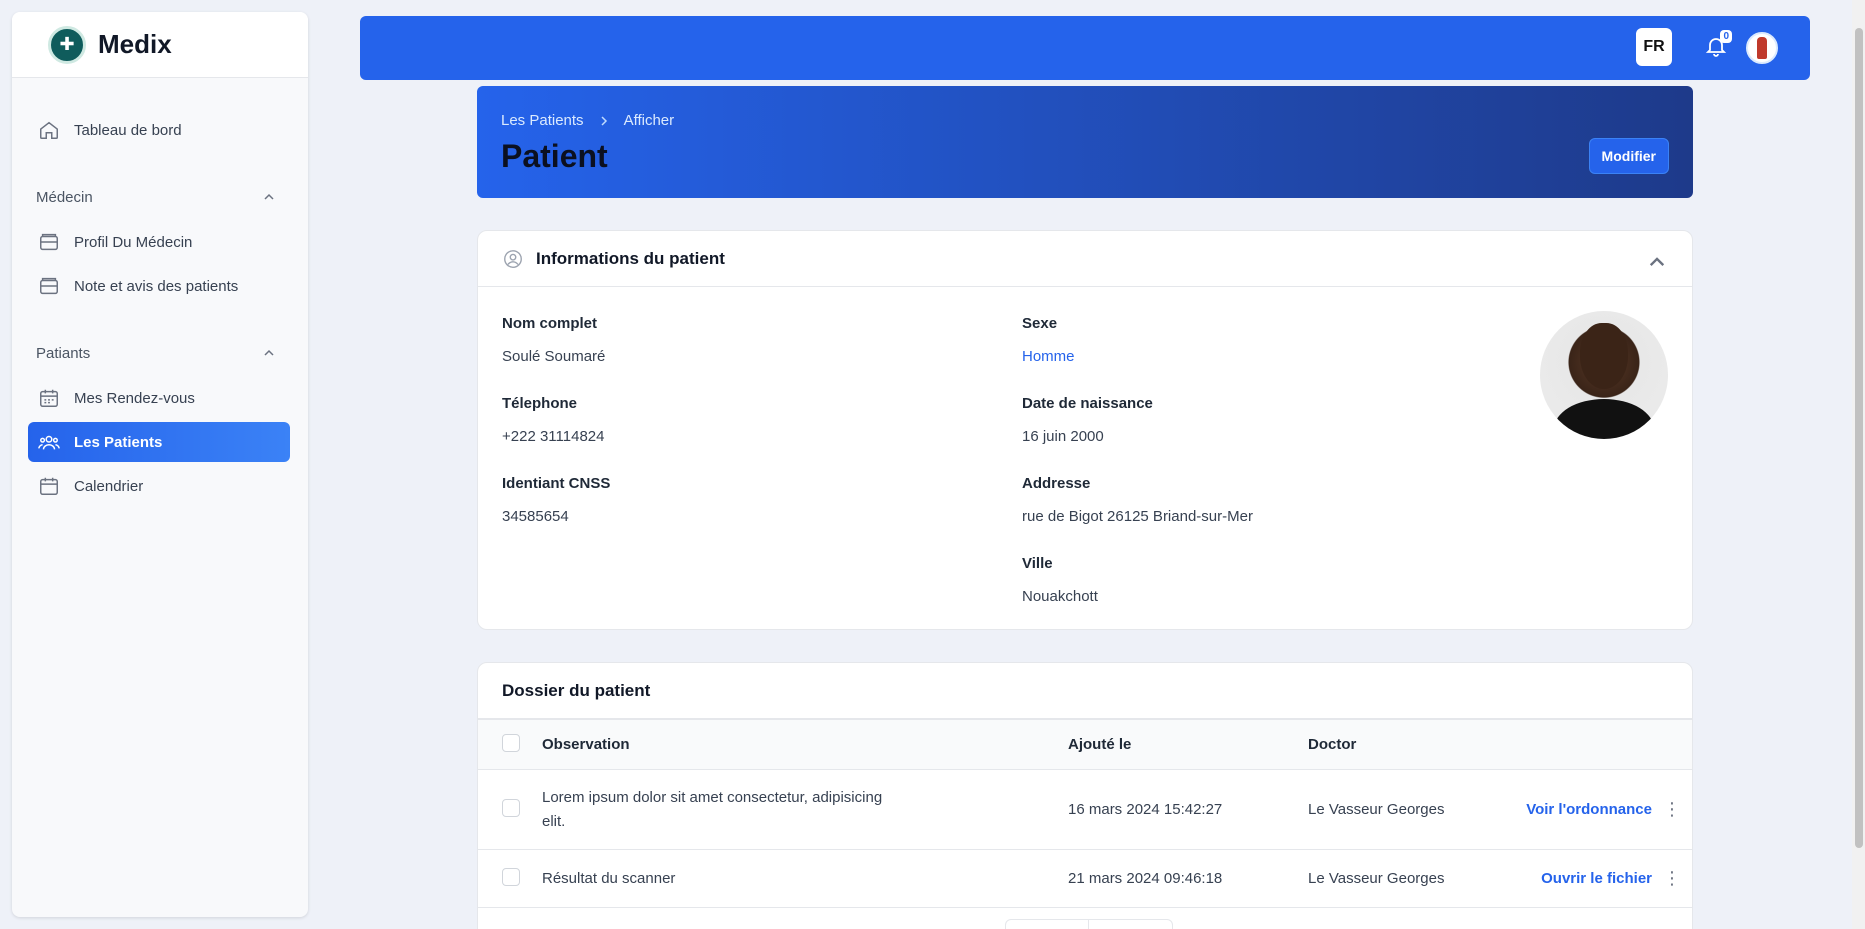 Image resolution: width=1865 pixels, height=929 pixels. What do you see at coordinates (1063, 436) in the screenshot?
I see `field-value: 16 juin 2000` at bounding box center [1063, 436].